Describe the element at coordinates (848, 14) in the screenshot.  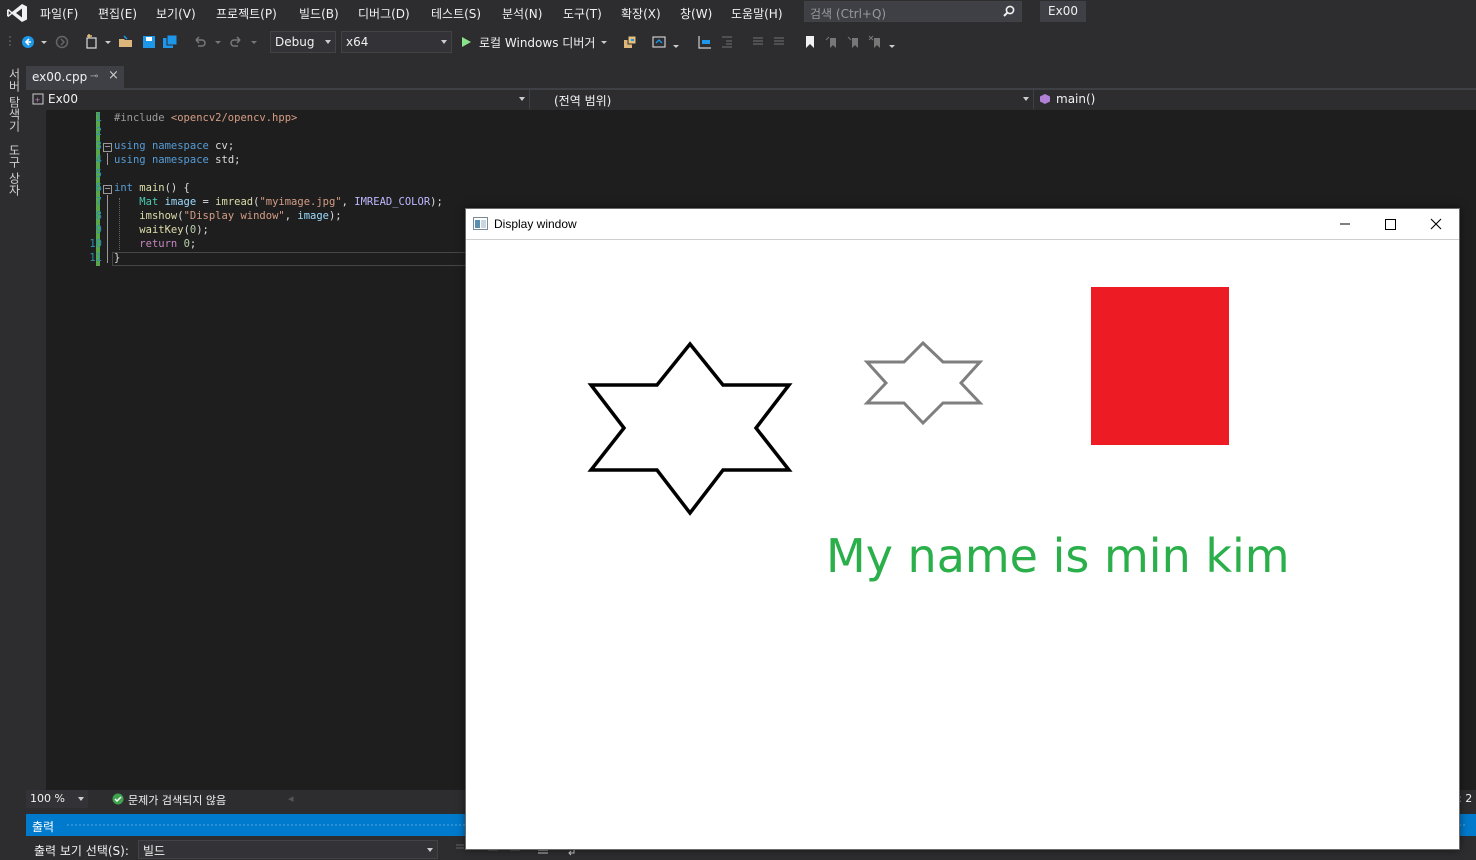
I see `search-placeholder: 검색 (Ctrl+Q)` at that location.